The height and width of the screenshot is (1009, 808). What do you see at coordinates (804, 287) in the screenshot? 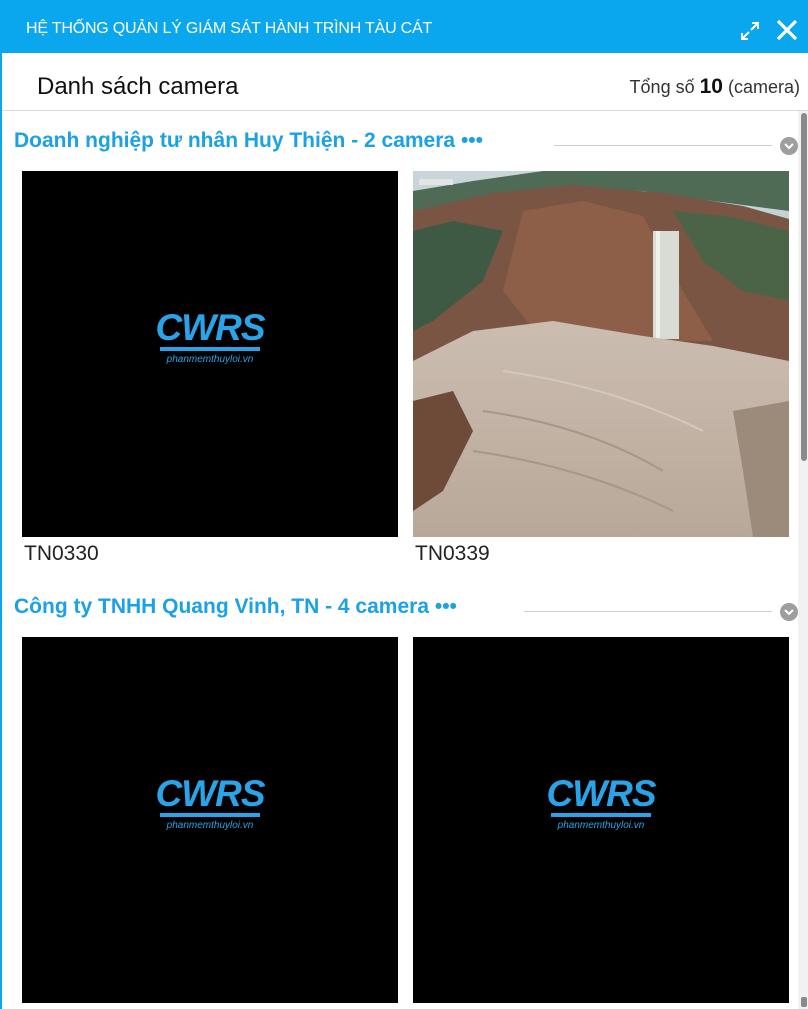
I see `scroll-thumb` at bounding box center [804, 287].